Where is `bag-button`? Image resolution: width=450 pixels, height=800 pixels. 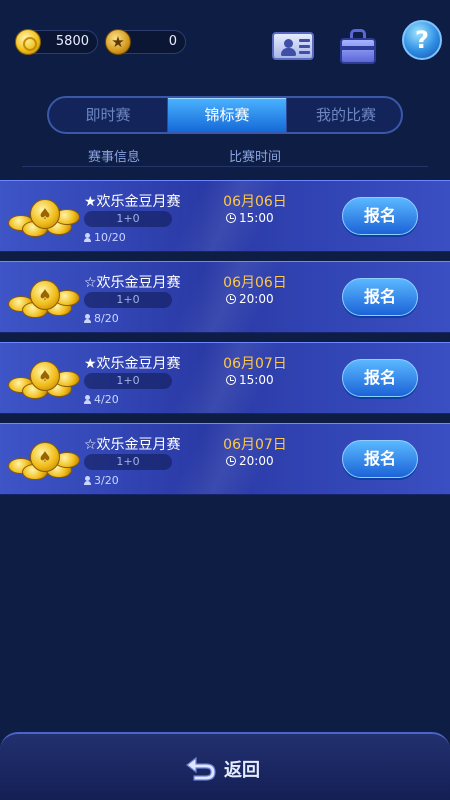
bag-button is located at coordinates (358, 44).